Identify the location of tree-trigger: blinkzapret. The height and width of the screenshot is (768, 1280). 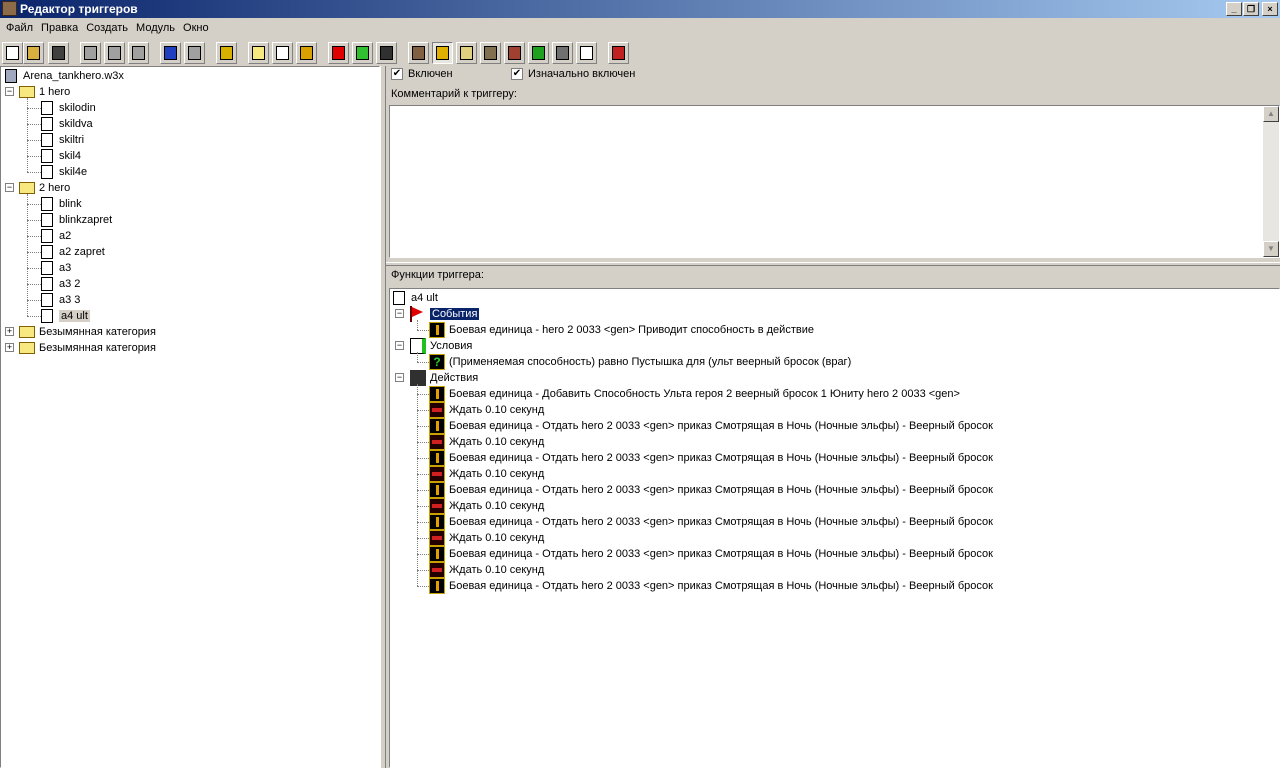
(76, 220).